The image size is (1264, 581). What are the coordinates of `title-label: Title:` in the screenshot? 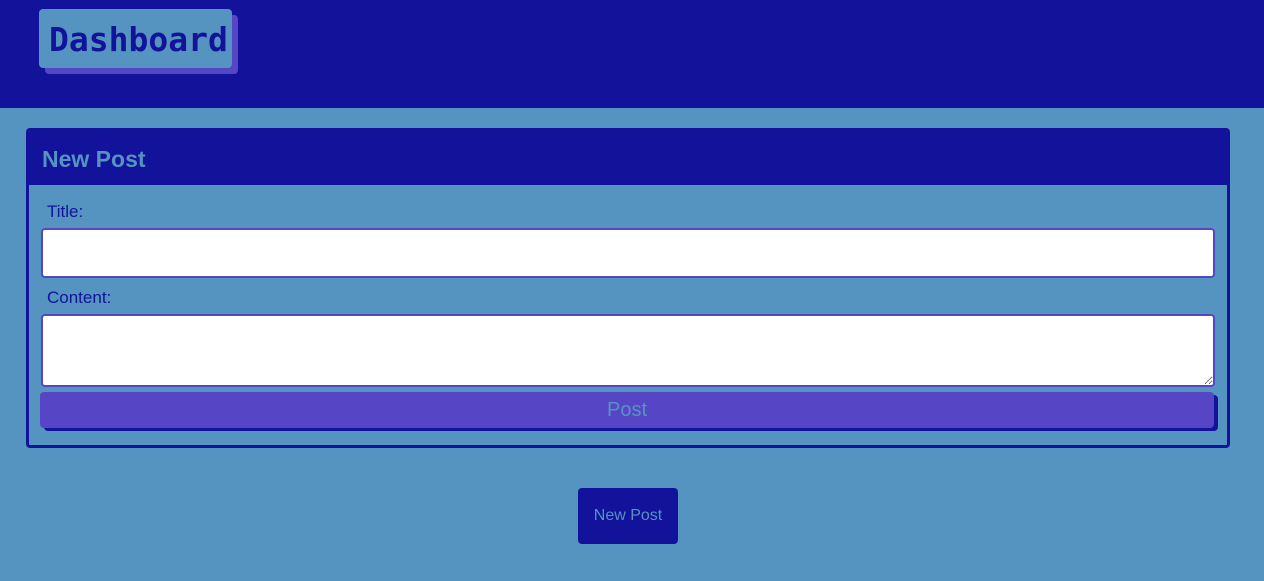 It's located at (65, 211).